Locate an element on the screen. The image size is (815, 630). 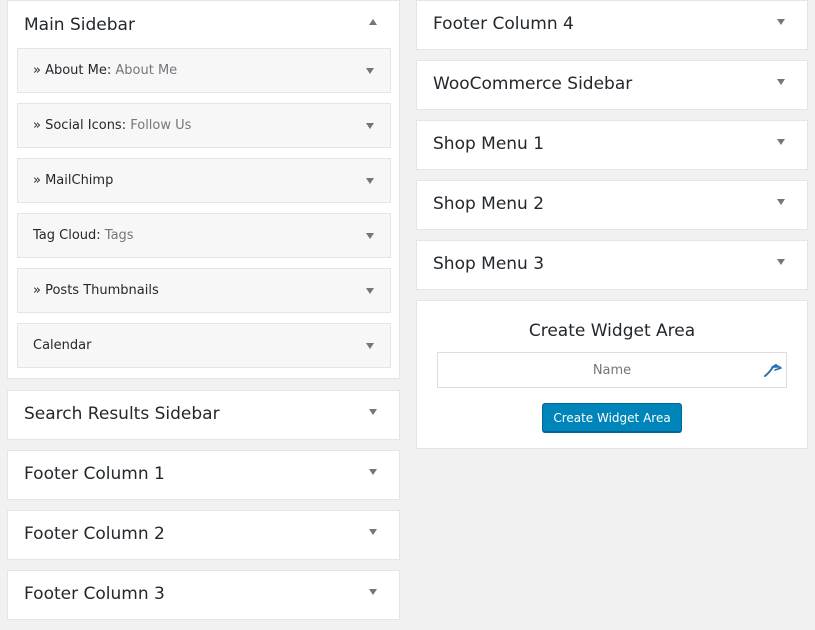
widget-title: » About Me: About Me is located at coordinates (105, 70).